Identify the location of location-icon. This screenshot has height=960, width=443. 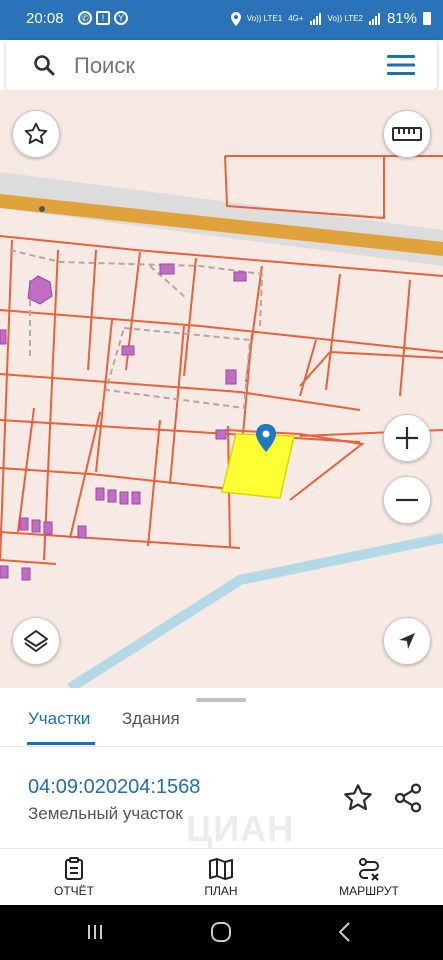
(235, 18).